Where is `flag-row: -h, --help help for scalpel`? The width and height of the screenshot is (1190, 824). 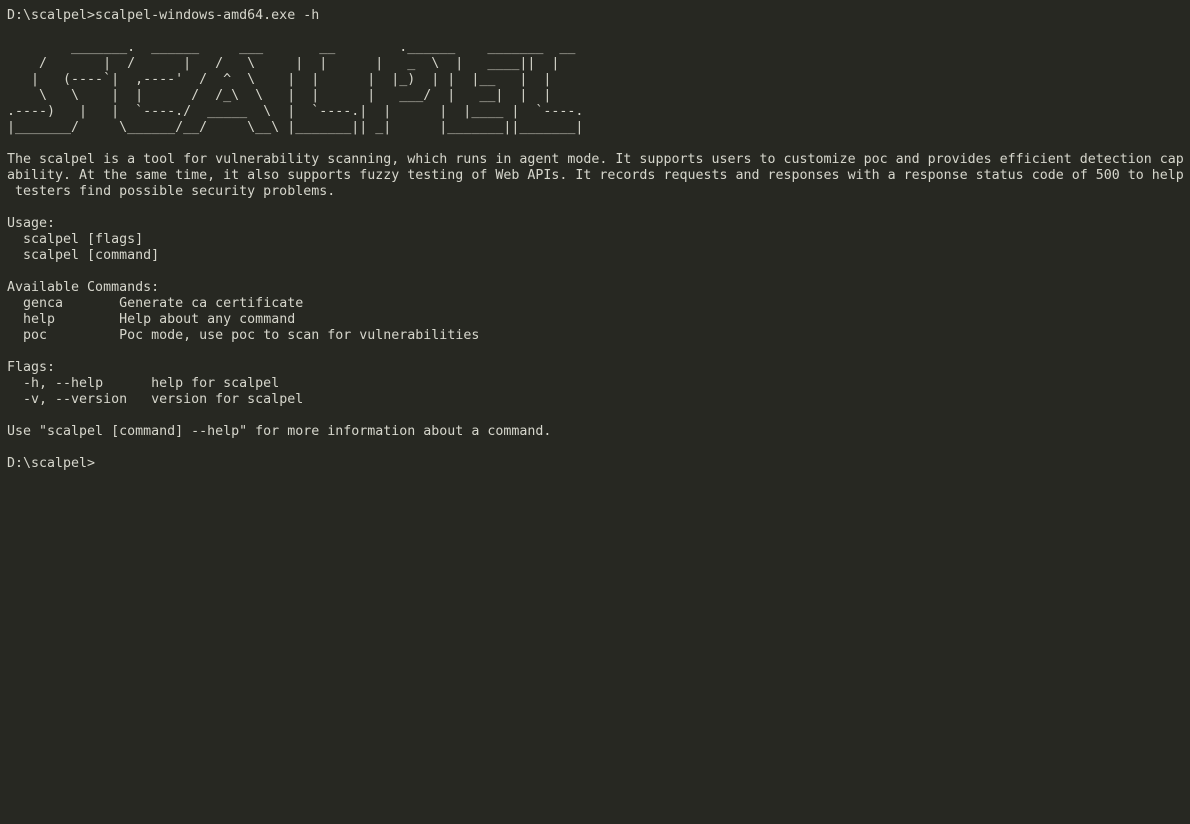 flag-row: -h, --help help for scalpel is located at coordinates (598, 384).